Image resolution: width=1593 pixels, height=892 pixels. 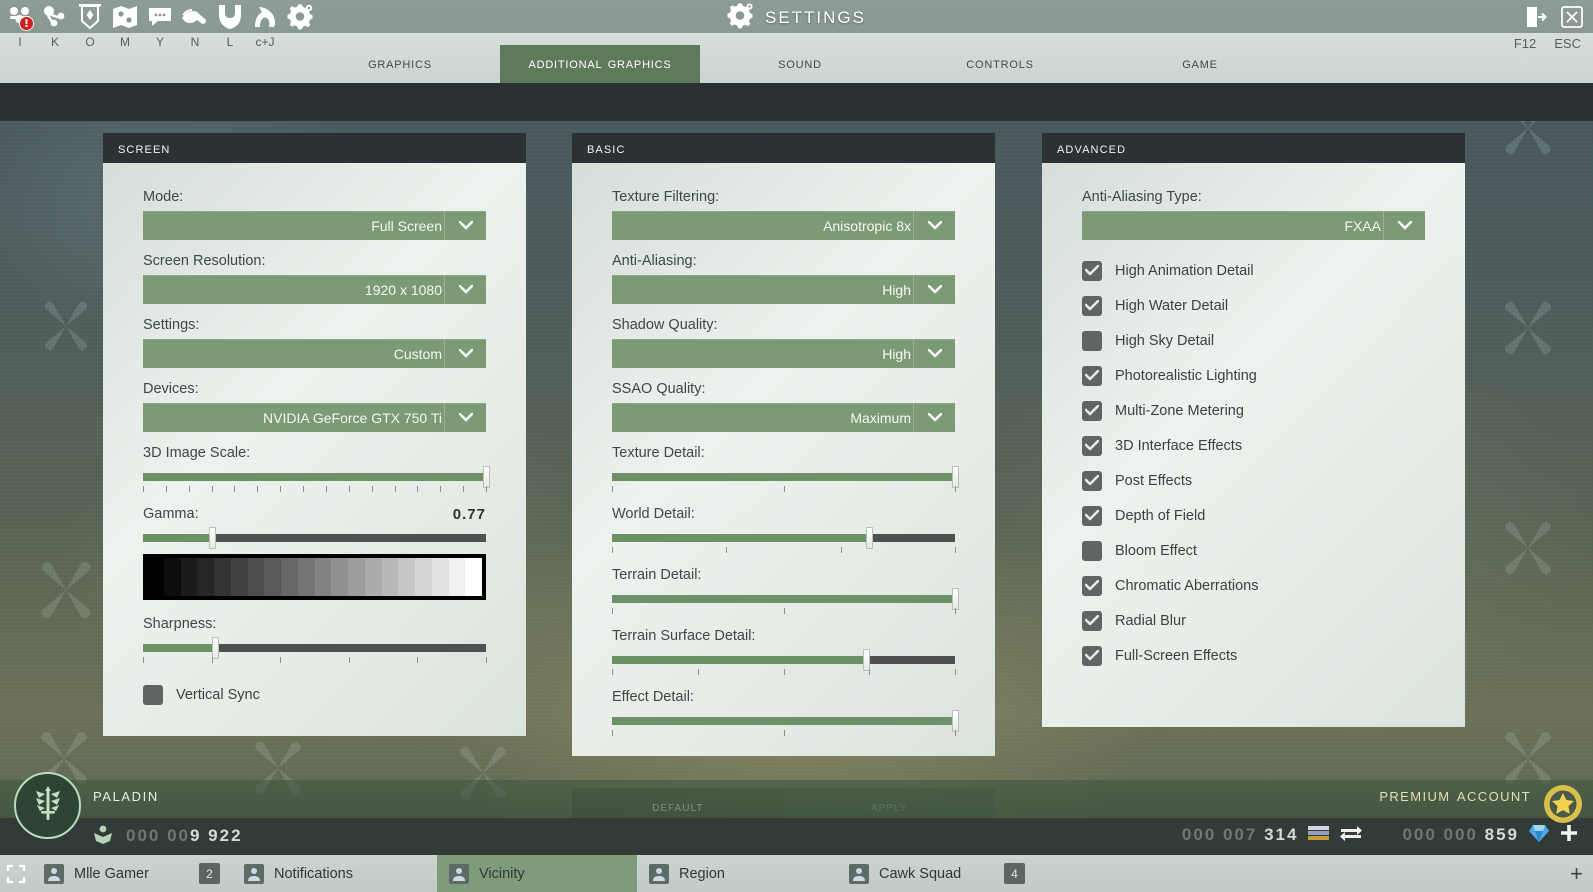 I want to click on field-devices: Devices: NVIDIA GeForce GTX 750 Ti, so click(x=314, y=406).